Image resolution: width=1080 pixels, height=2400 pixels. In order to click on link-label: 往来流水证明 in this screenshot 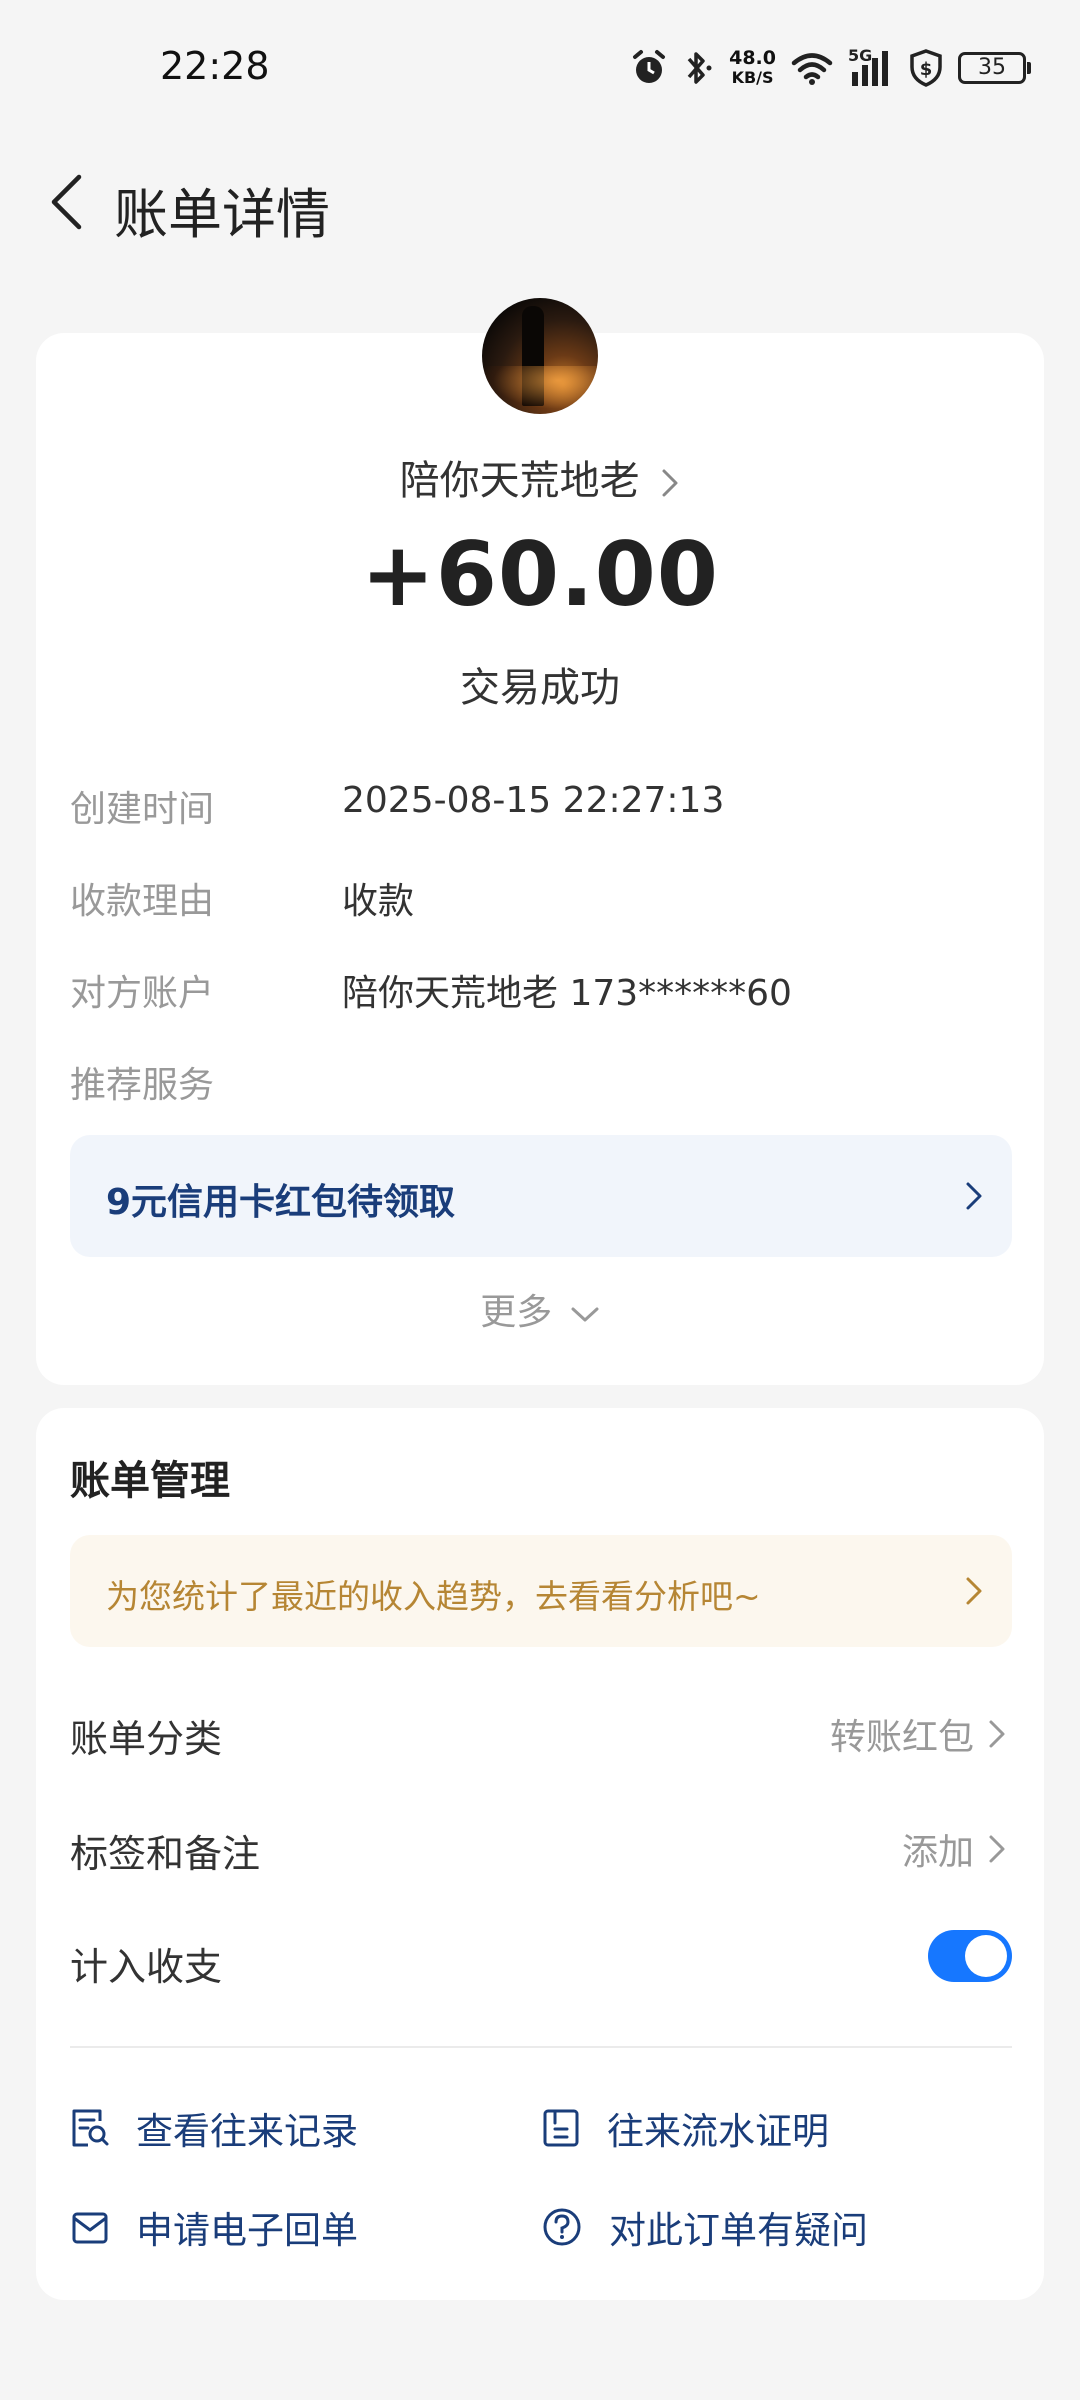, I will do `click(718, 2131)`.